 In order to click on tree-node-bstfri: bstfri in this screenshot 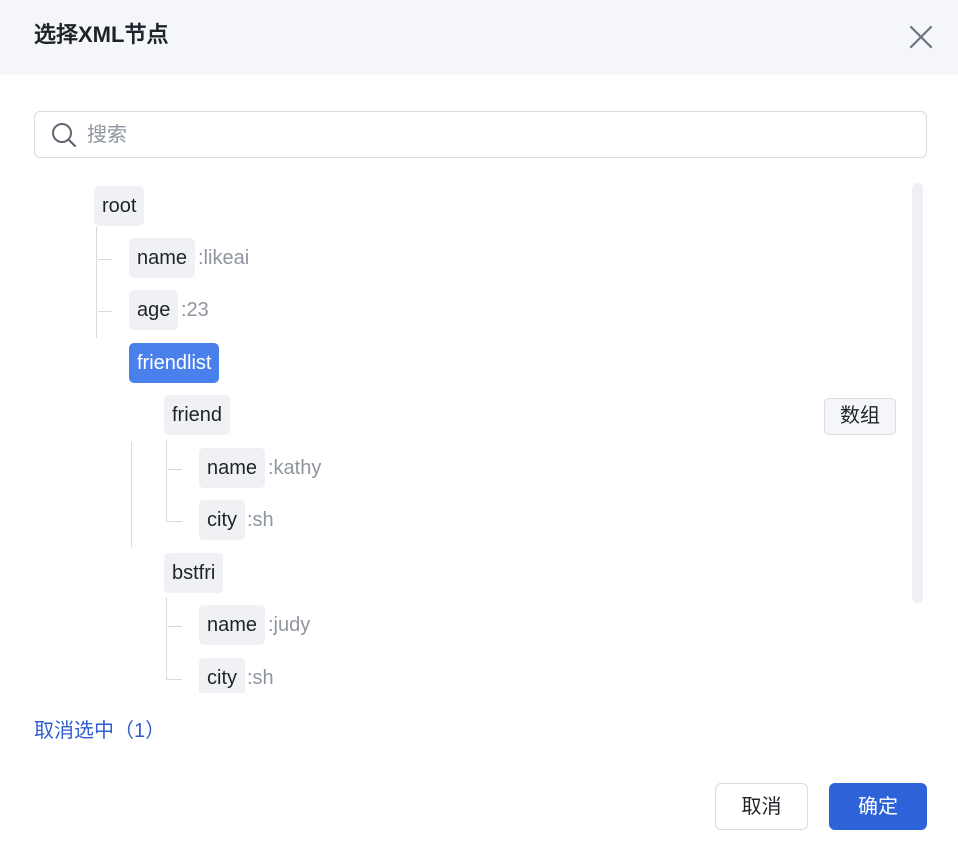, I will do `click(194, 573)`.